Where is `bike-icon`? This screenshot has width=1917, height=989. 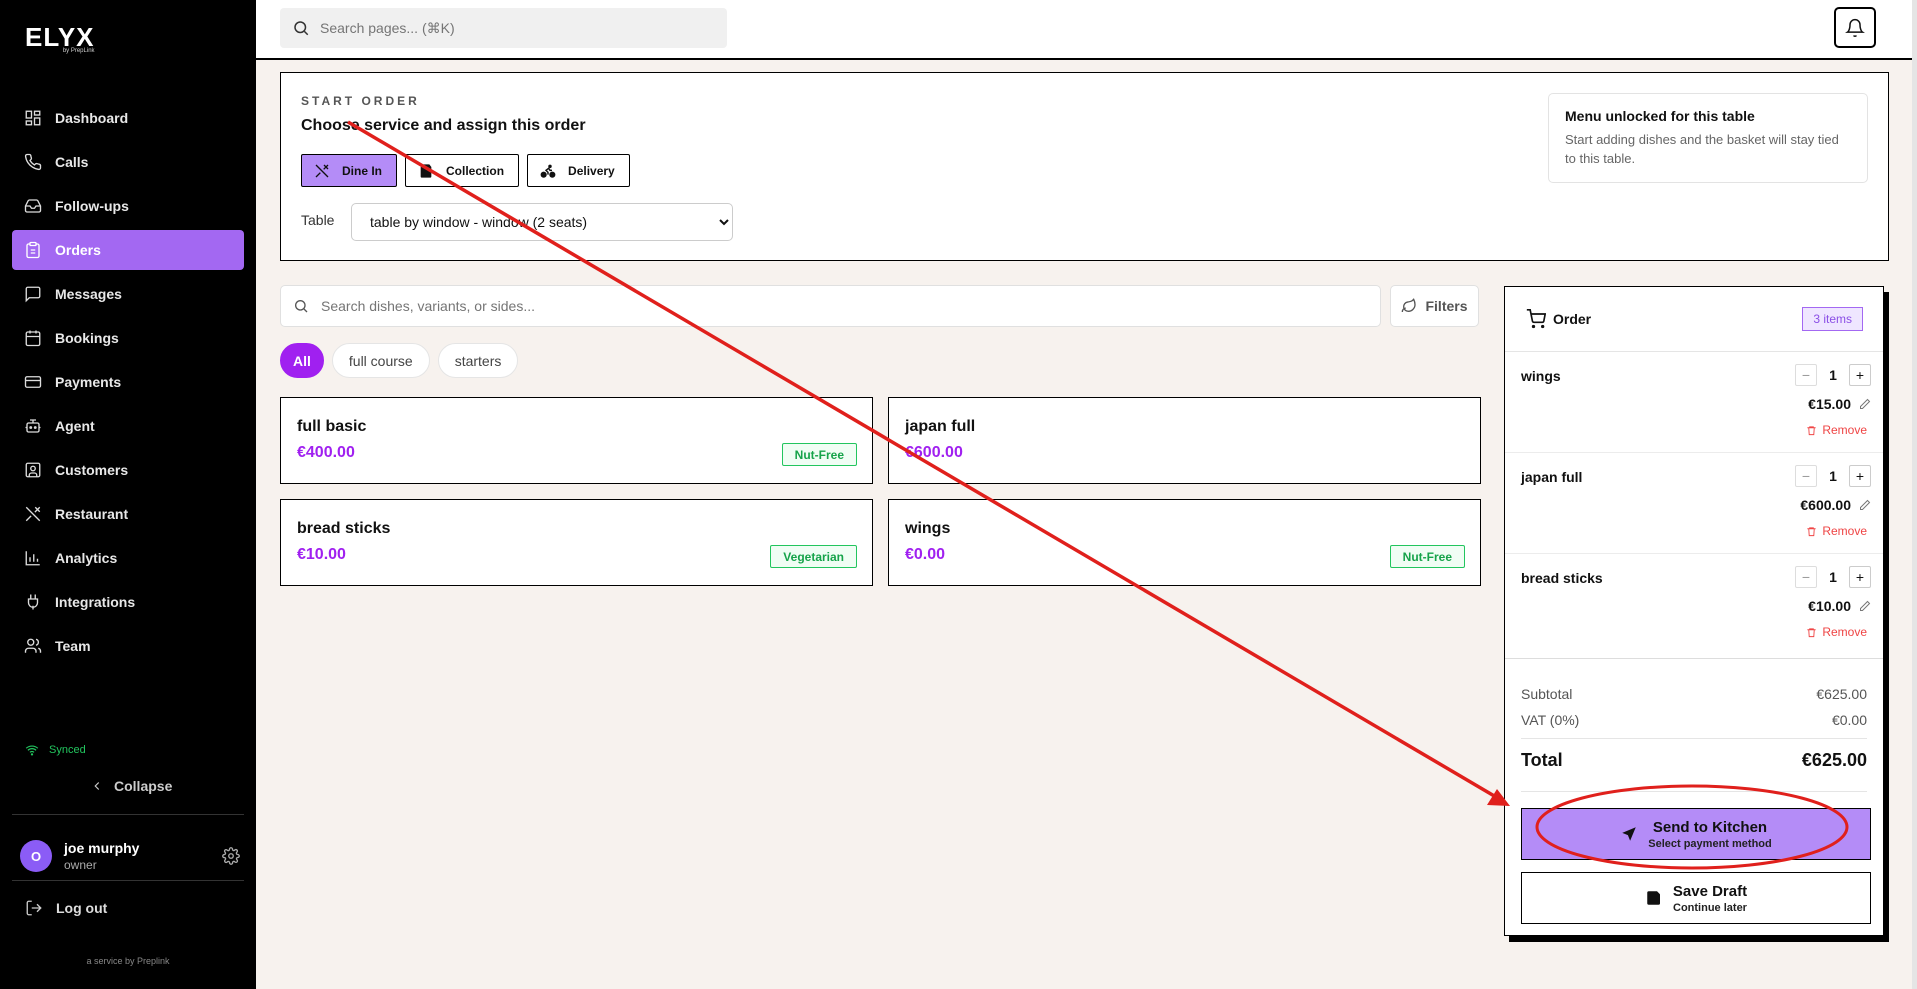 bike-icon is located at coordinates (548, 171).